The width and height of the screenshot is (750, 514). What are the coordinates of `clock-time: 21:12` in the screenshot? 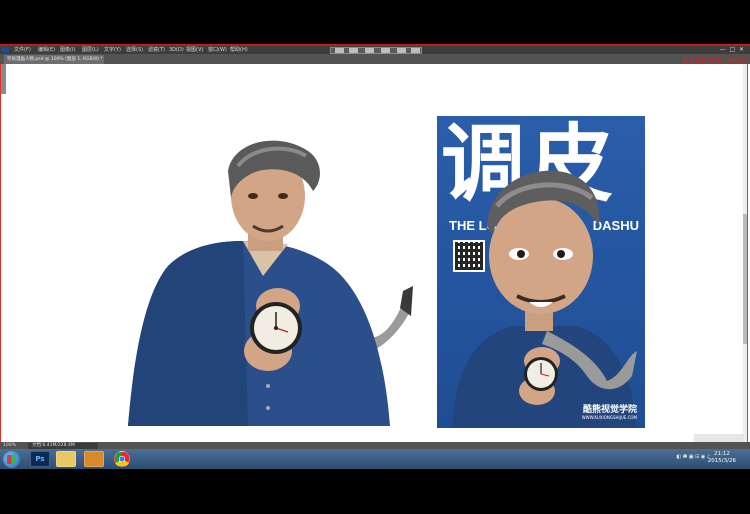 It's located at (721, 454).